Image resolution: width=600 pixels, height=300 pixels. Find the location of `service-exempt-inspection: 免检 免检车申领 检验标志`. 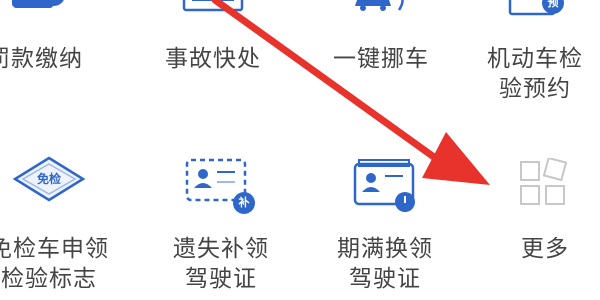

service-exempt-inspection: 免检 免检车申领 检验标志 is located at coordinates (62, 225).